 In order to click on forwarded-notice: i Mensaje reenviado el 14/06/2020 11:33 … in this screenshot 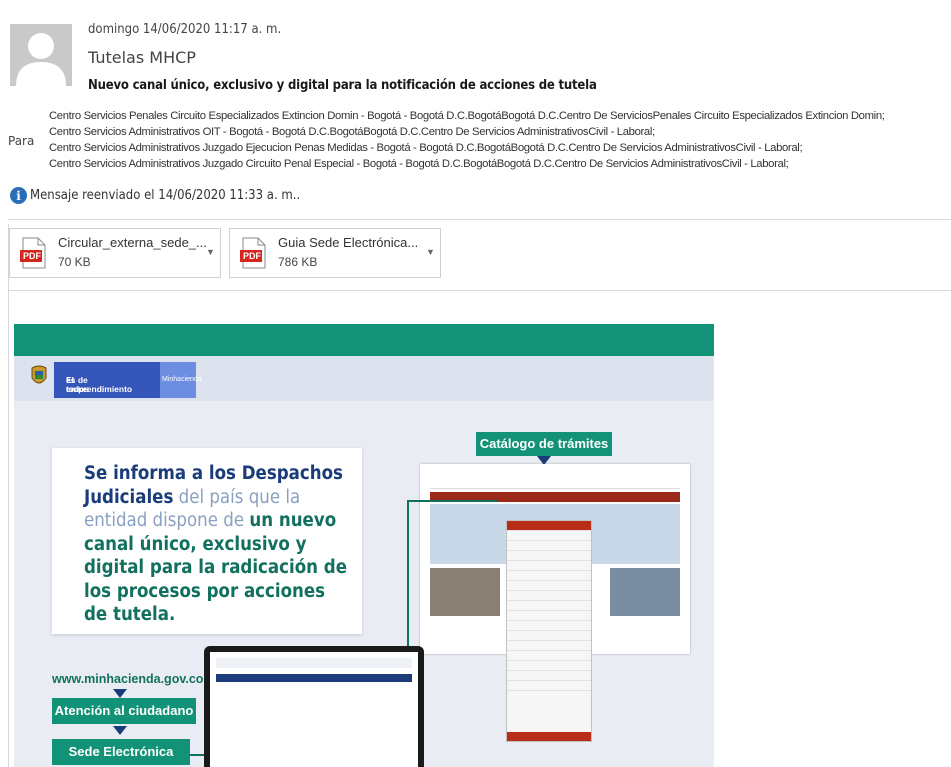, I will do `click(155, 195)`.